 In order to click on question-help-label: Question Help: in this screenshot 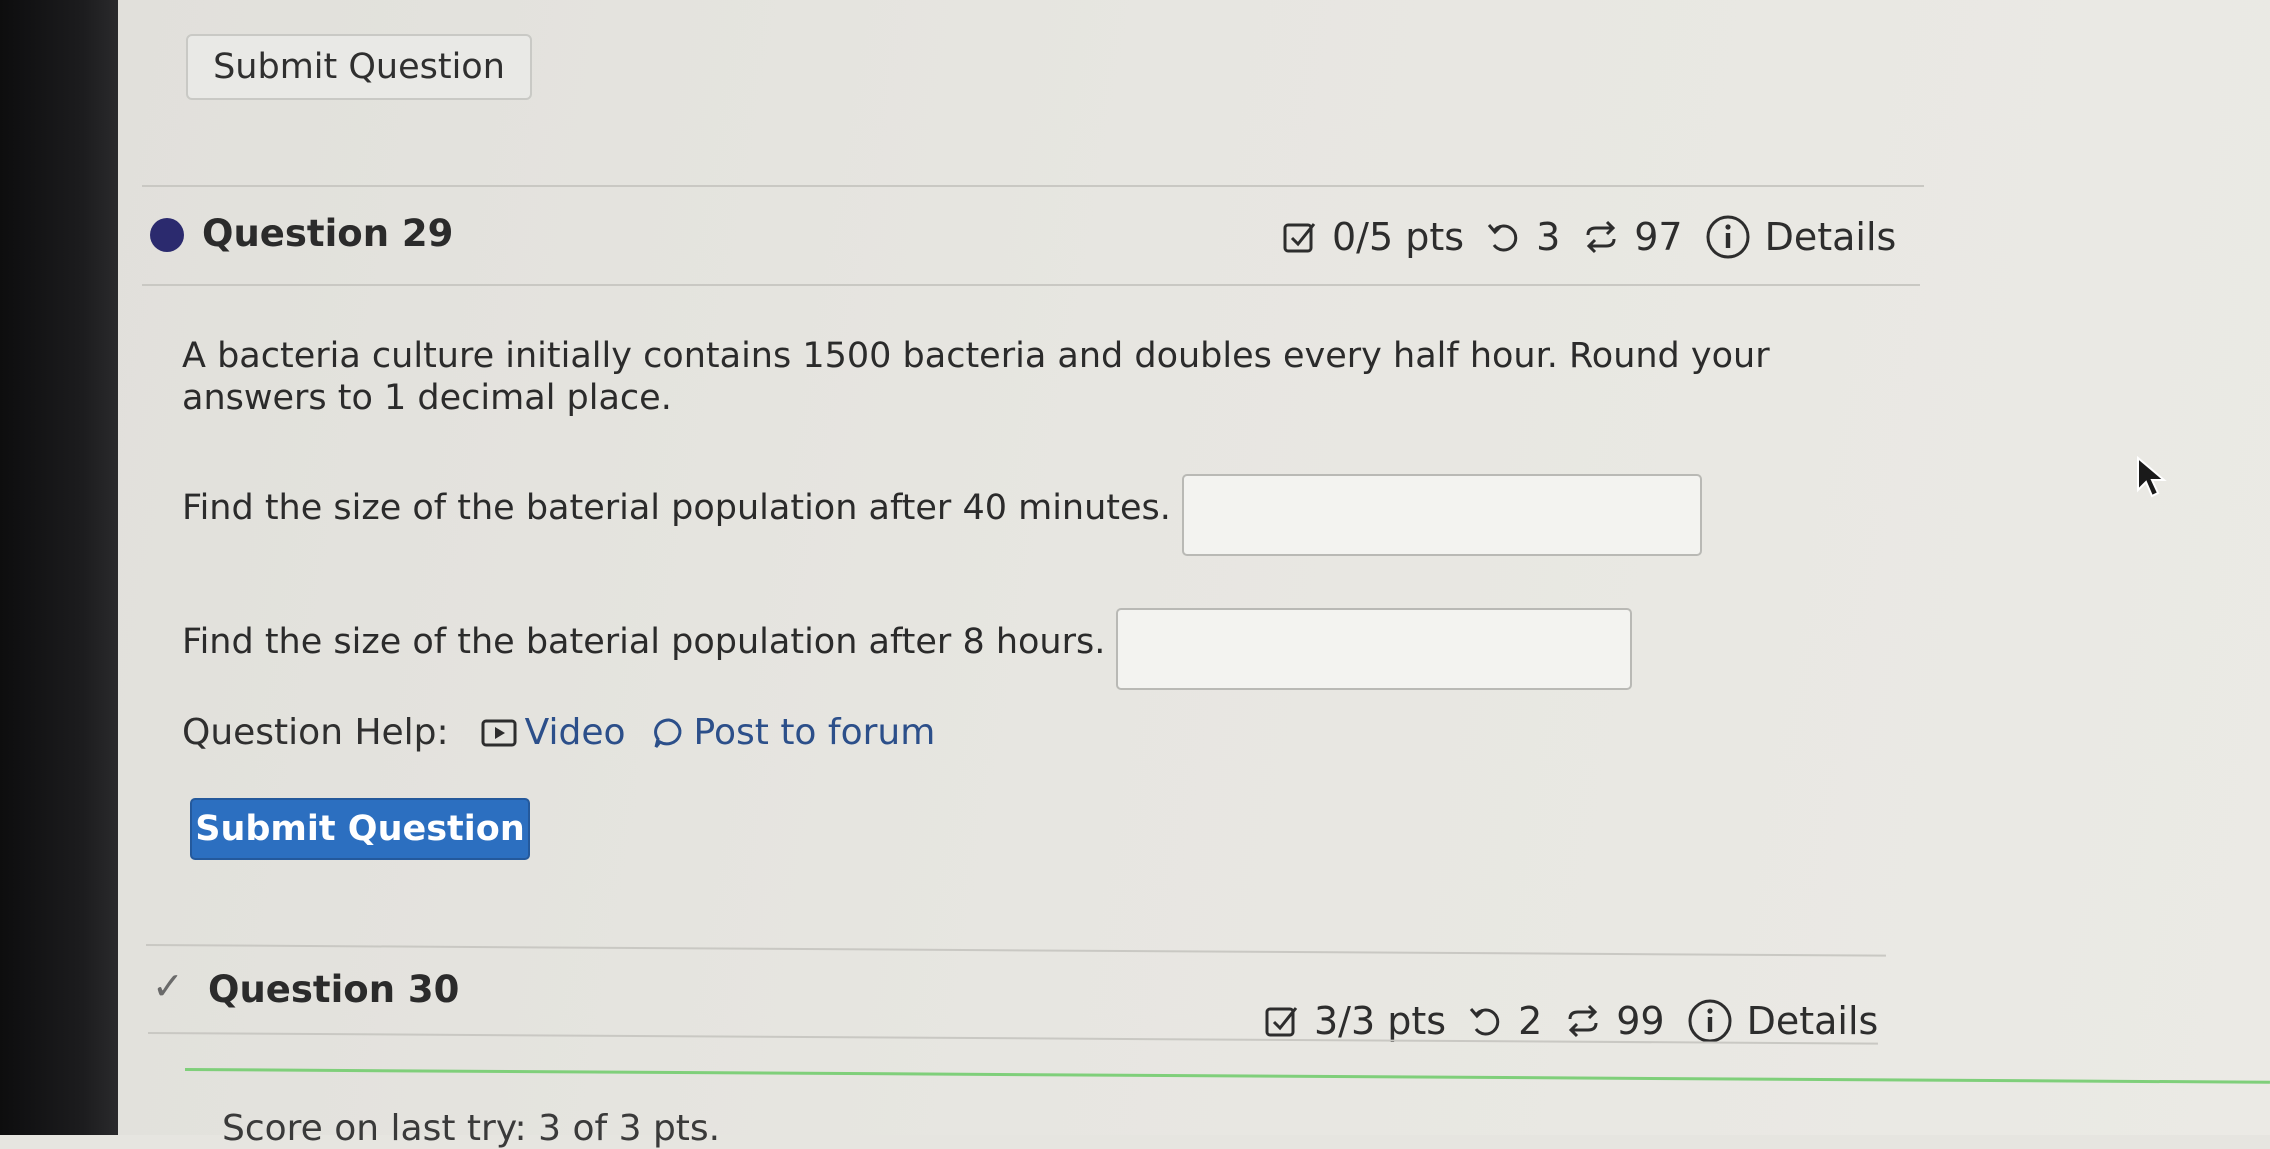, I will do `click(315, 732)`.